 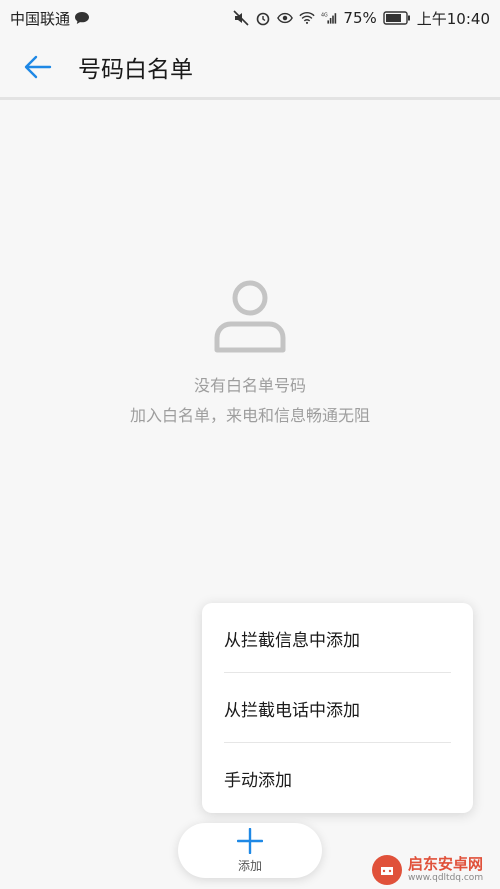 I want to click on watermark: 启东安卓网 www.qdltdq.com, so click(x=435, y=869).